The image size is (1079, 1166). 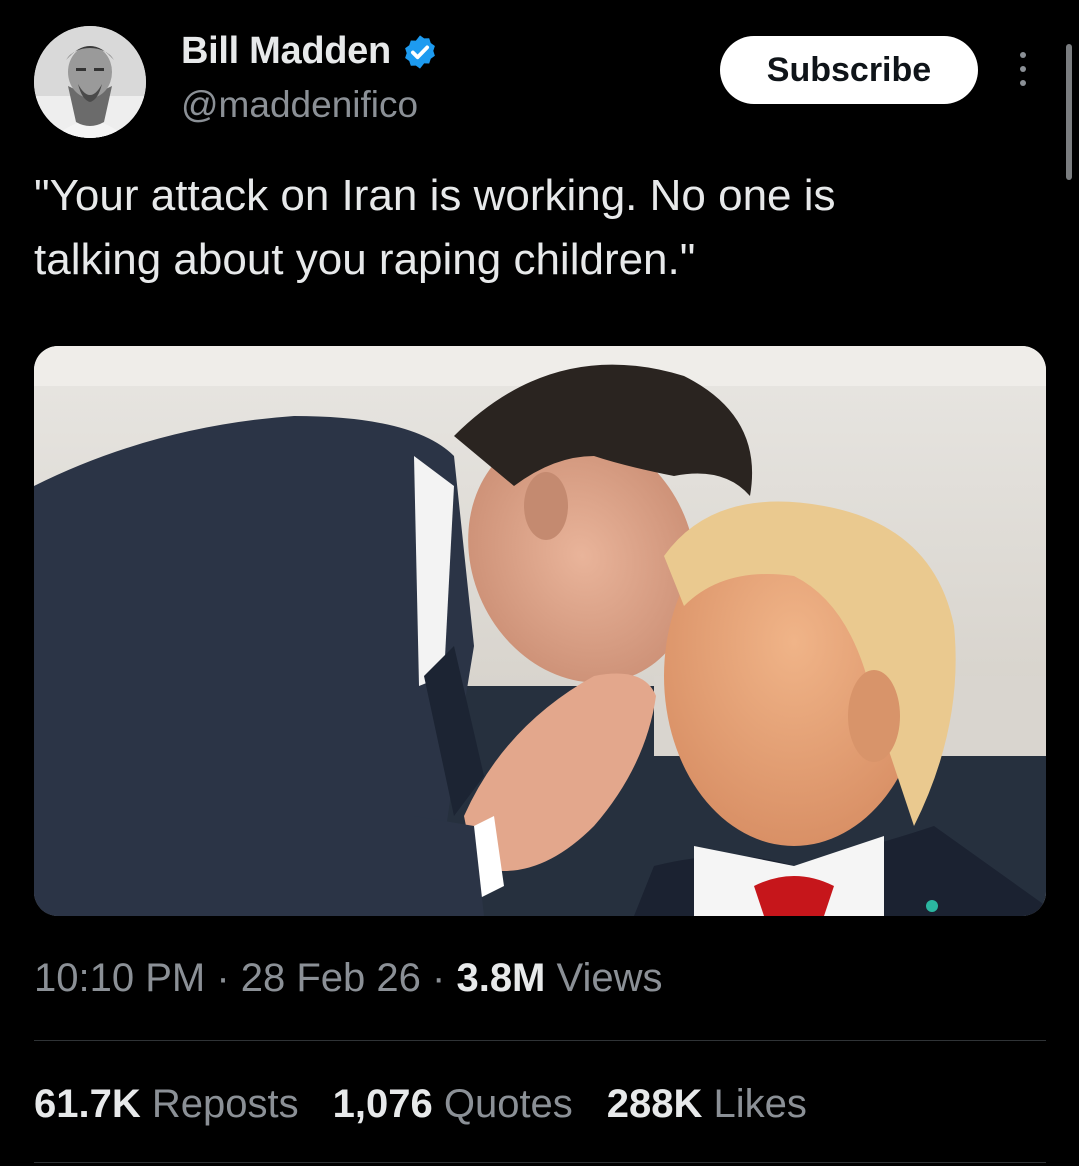 I want to click on views-label: Views, so click(x=604, y=978).